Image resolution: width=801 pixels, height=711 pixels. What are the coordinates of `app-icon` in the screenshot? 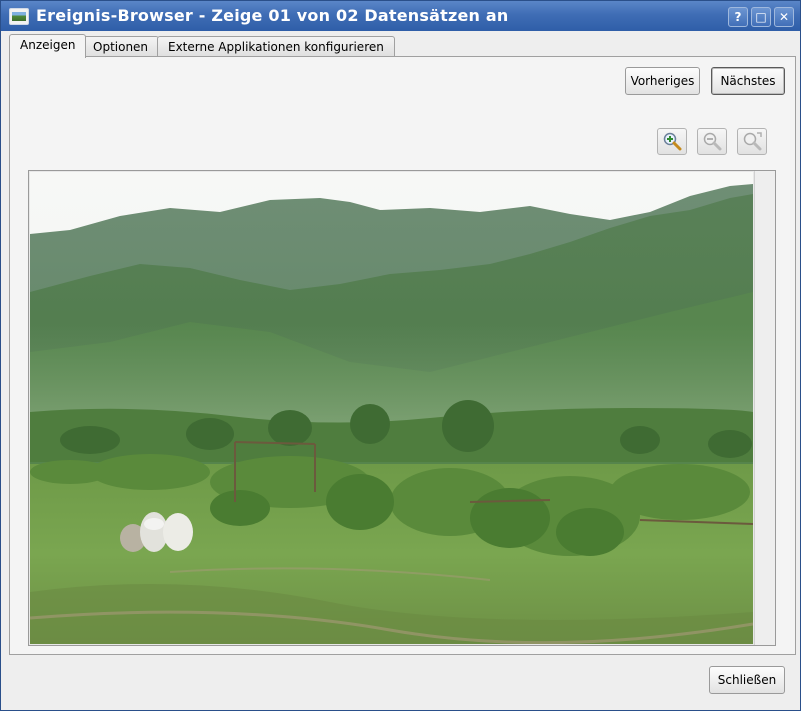 It's located at (19, 16).